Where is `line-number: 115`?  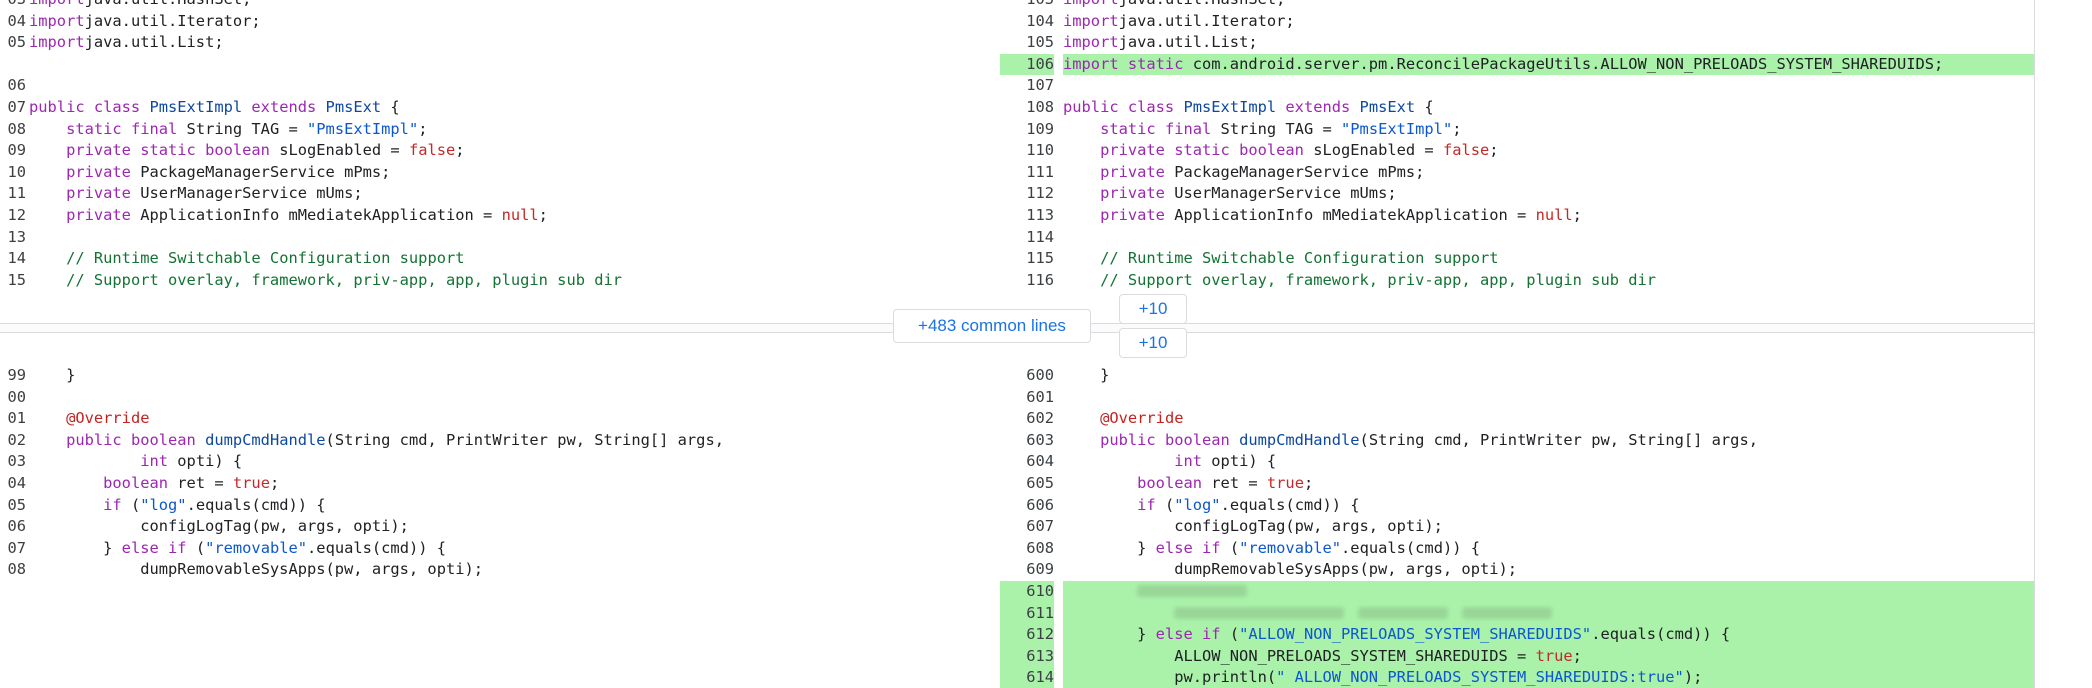 line-number: 115 is located at coordinates (1027, 259).